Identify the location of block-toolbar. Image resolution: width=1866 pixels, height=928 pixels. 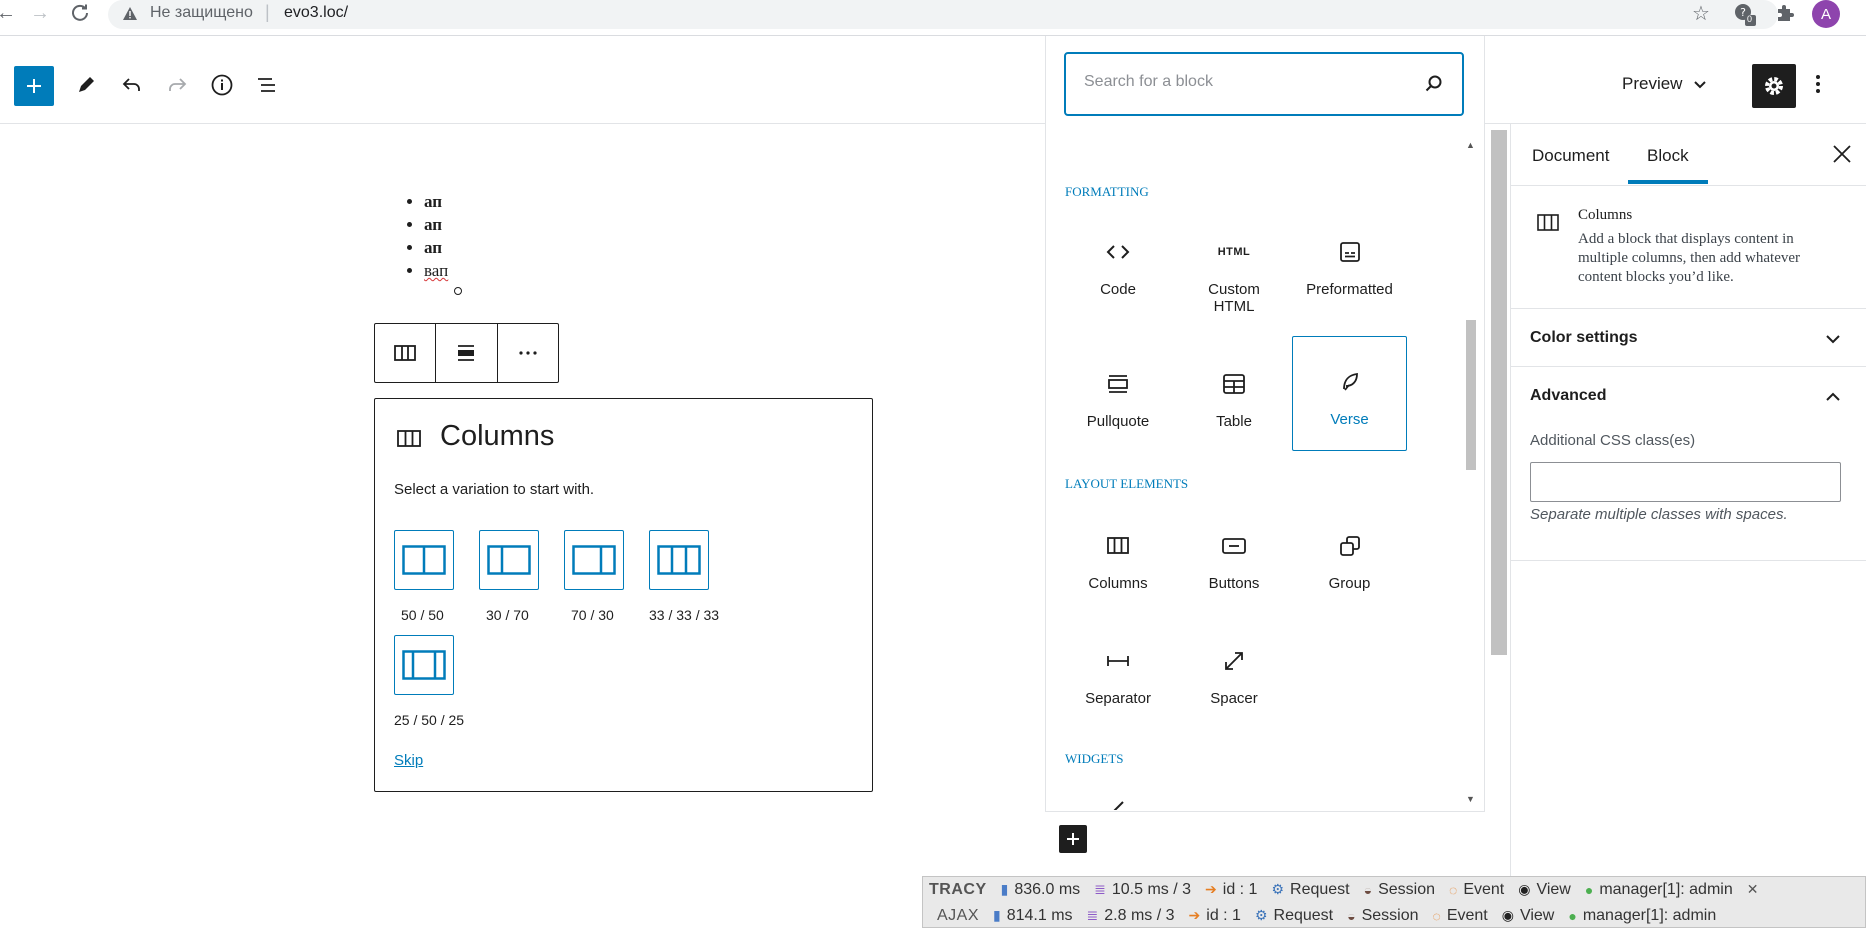
(466, 353).